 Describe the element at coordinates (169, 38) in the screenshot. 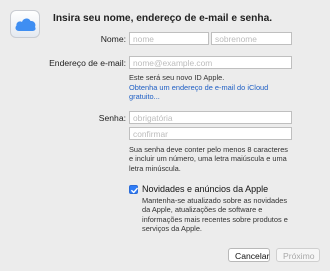

I see `first-name-input: nome` at that location.